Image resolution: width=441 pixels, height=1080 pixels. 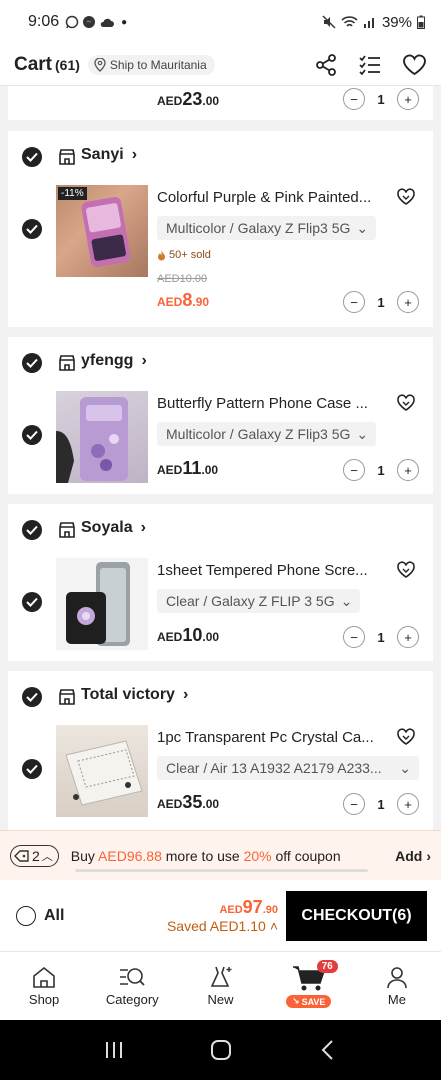 What do you see at coordinates (328, 1050) in the screenshot?
I see `back-icon` at bounding box center [328, 1050].